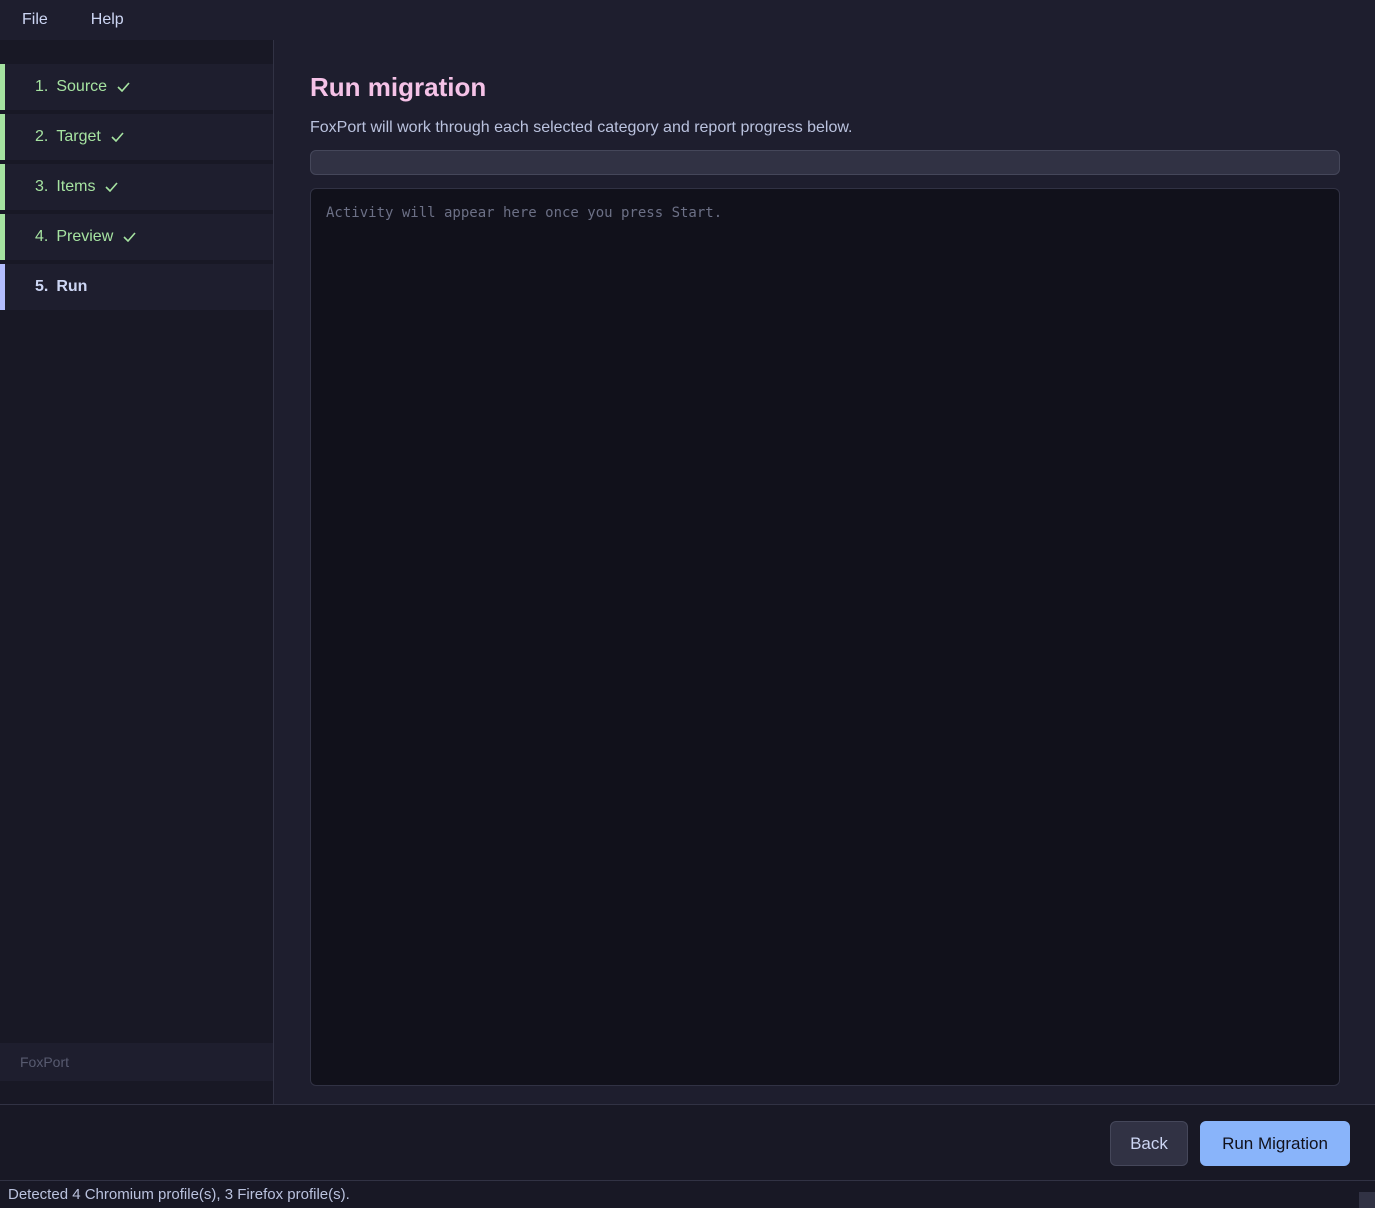 The height and width of the screenshot is (1208, 1375). I want to click on step-items: 3. Items, so click(136, 187).